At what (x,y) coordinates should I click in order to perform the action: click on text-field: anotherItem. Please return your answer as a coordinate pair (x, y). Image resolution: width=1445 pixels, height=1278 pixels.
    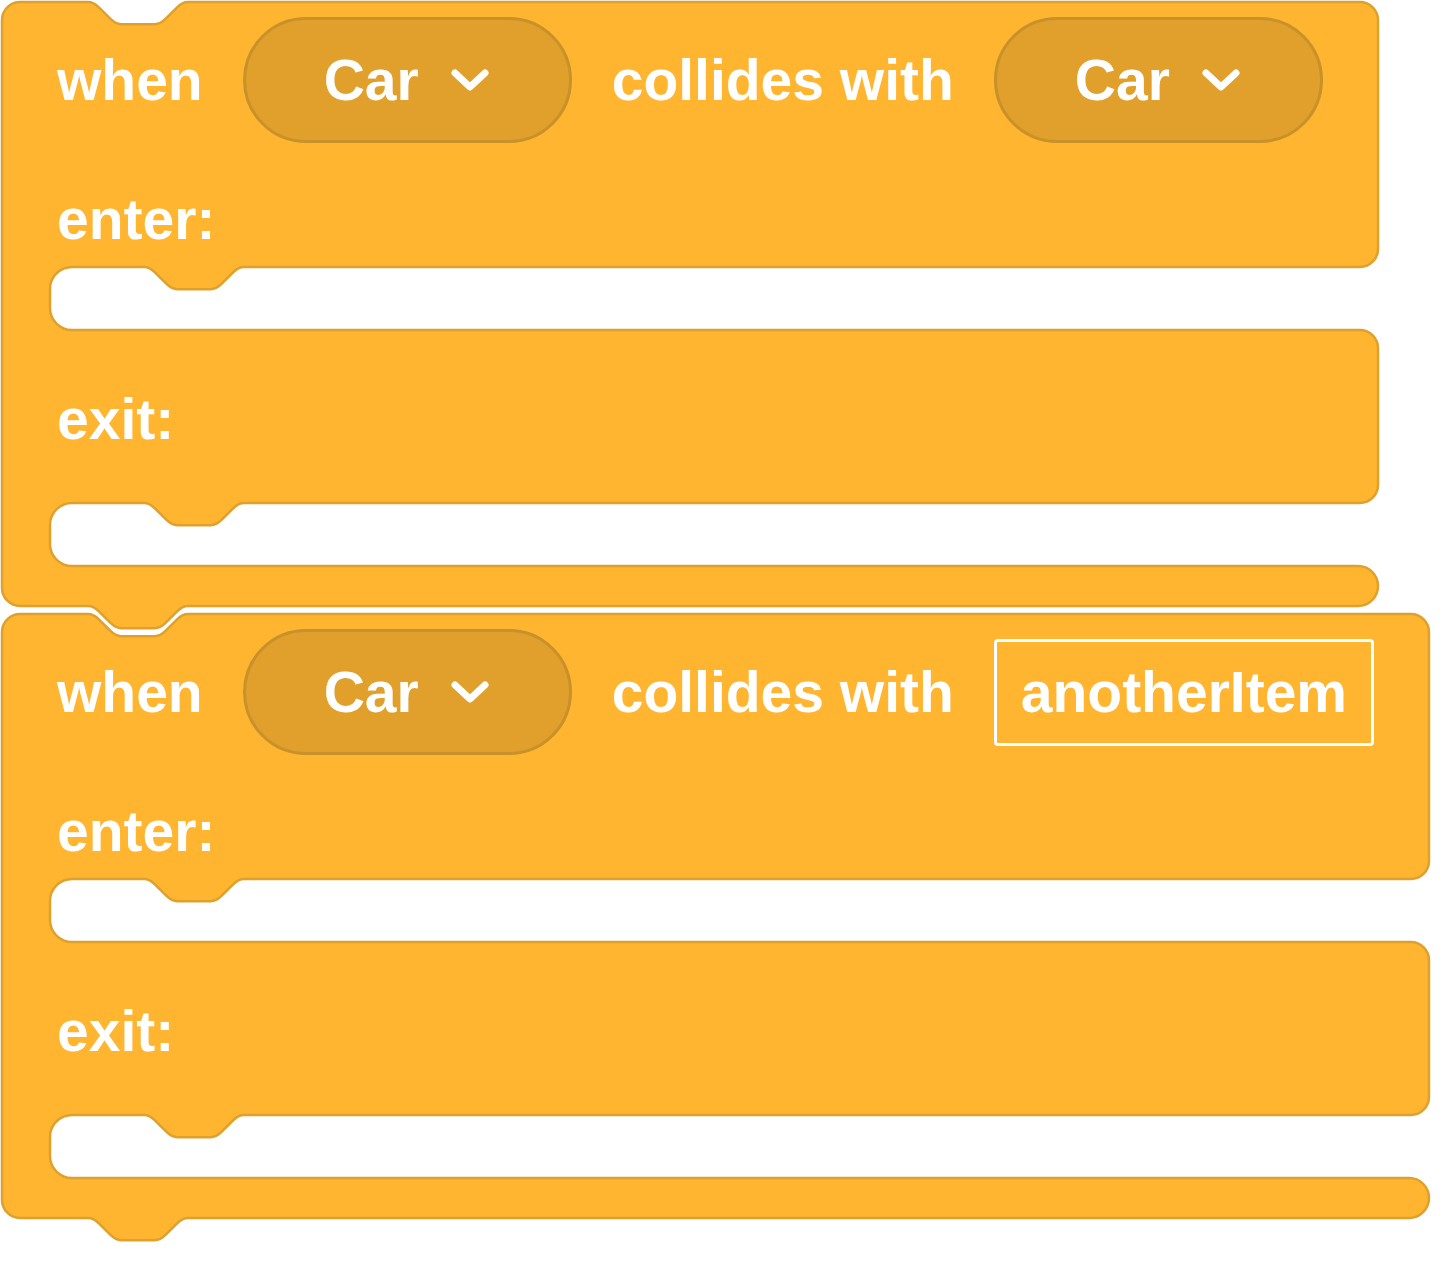
    Looking at the image, I should click on (1184, 692).